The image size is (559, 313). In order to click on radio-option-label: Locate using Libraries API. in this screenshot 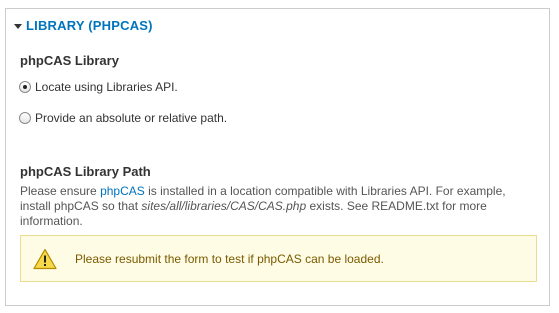, I will do `click(106, 87)`.